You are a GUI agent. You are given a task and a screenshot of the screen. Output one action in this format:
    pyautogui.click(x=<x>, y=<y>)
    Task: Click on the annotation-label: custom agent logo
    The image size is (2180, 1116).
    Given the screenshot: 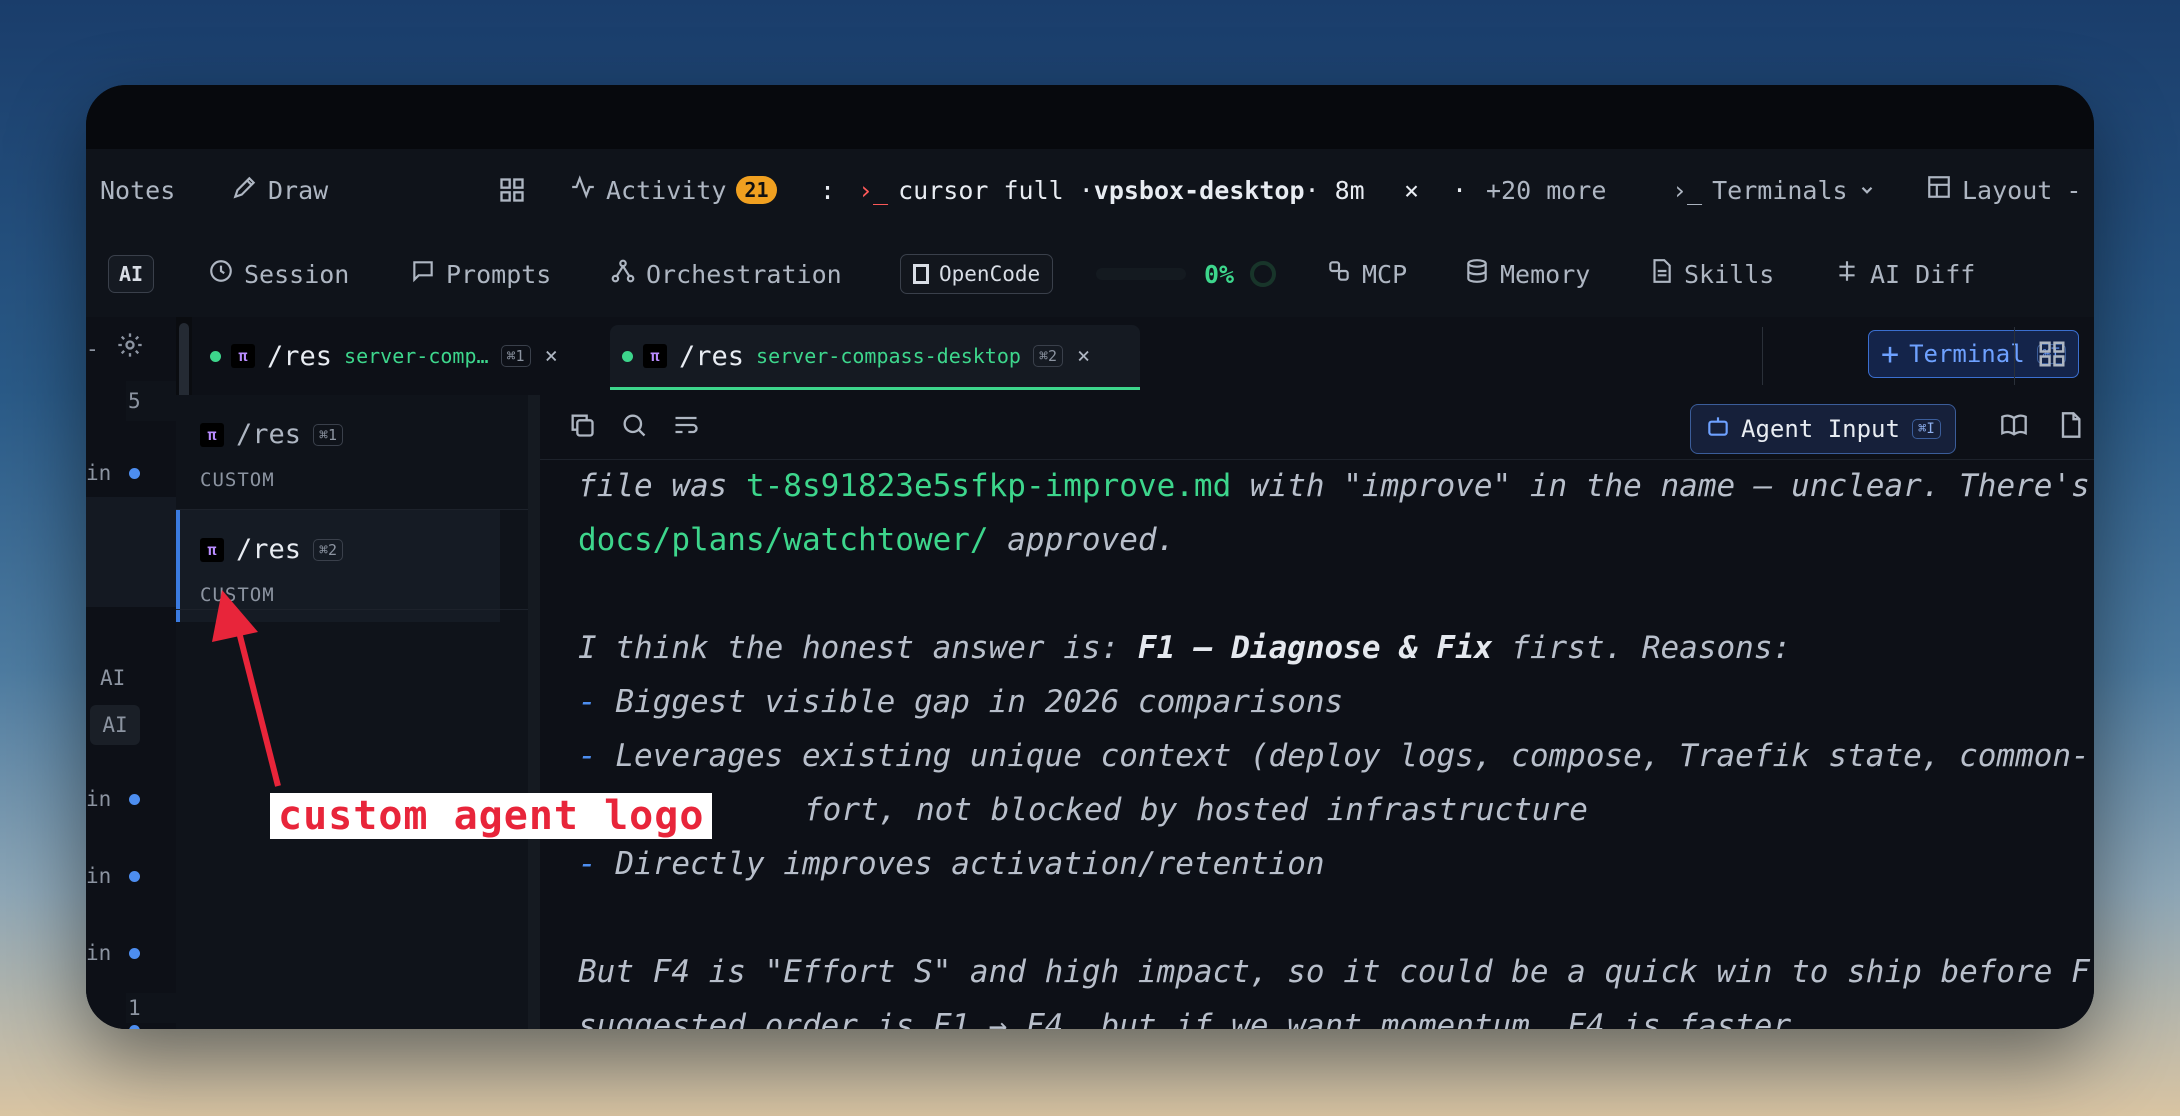 What is the action you would take?
    pyautogui.click(x=491, y=816)
    